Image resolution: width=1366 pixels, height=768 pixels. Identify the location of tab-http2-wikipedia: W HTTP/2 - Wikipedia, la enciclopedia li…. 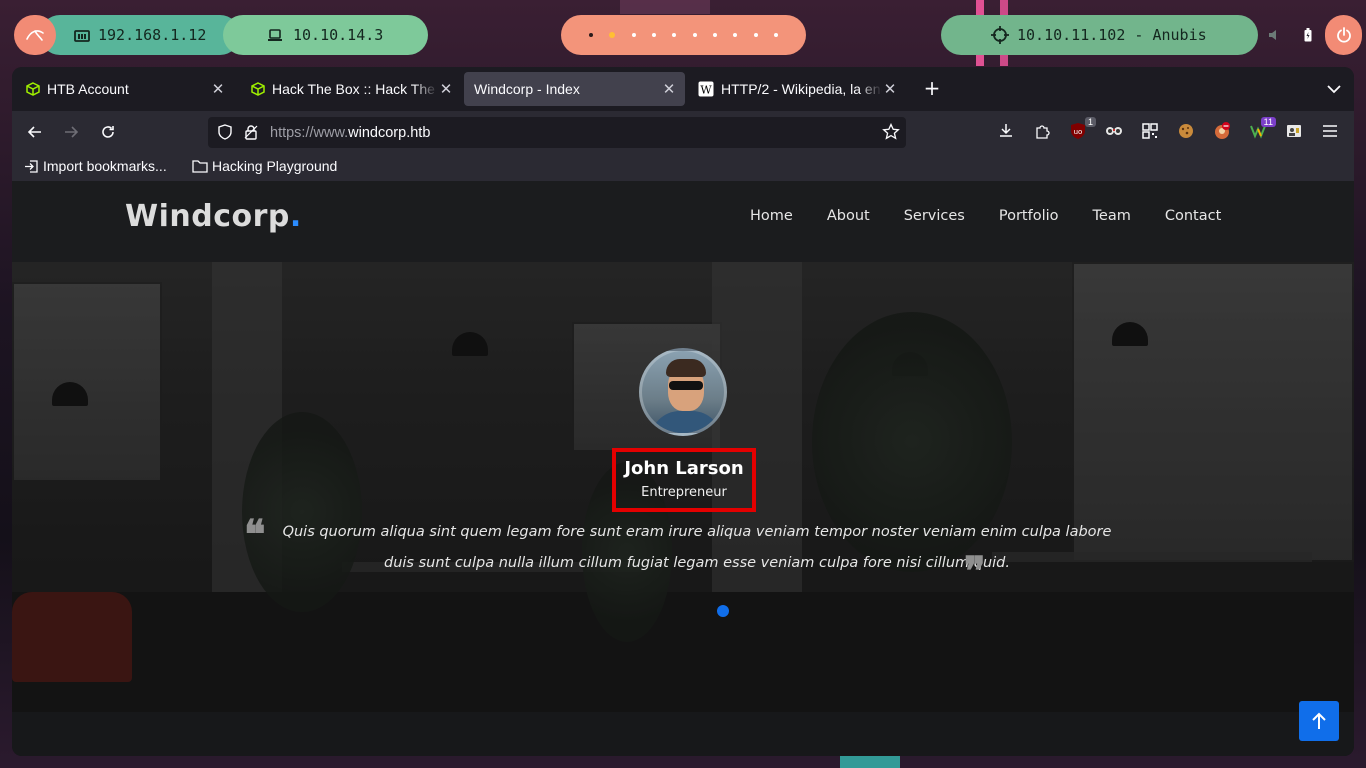
(797, 89).